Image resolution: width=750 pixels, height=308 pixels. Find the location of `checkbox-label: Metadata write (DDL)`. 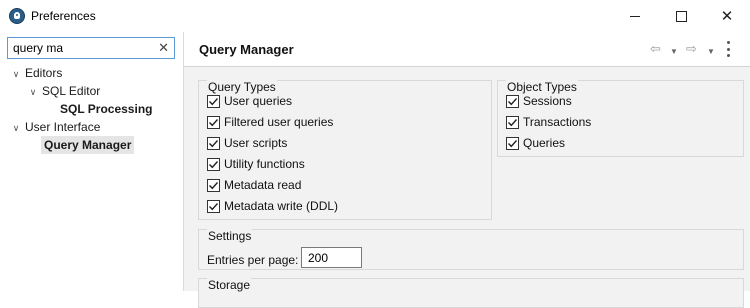

checkbox-label: Metadata write (DDL) is located at coordinates (281, 206).